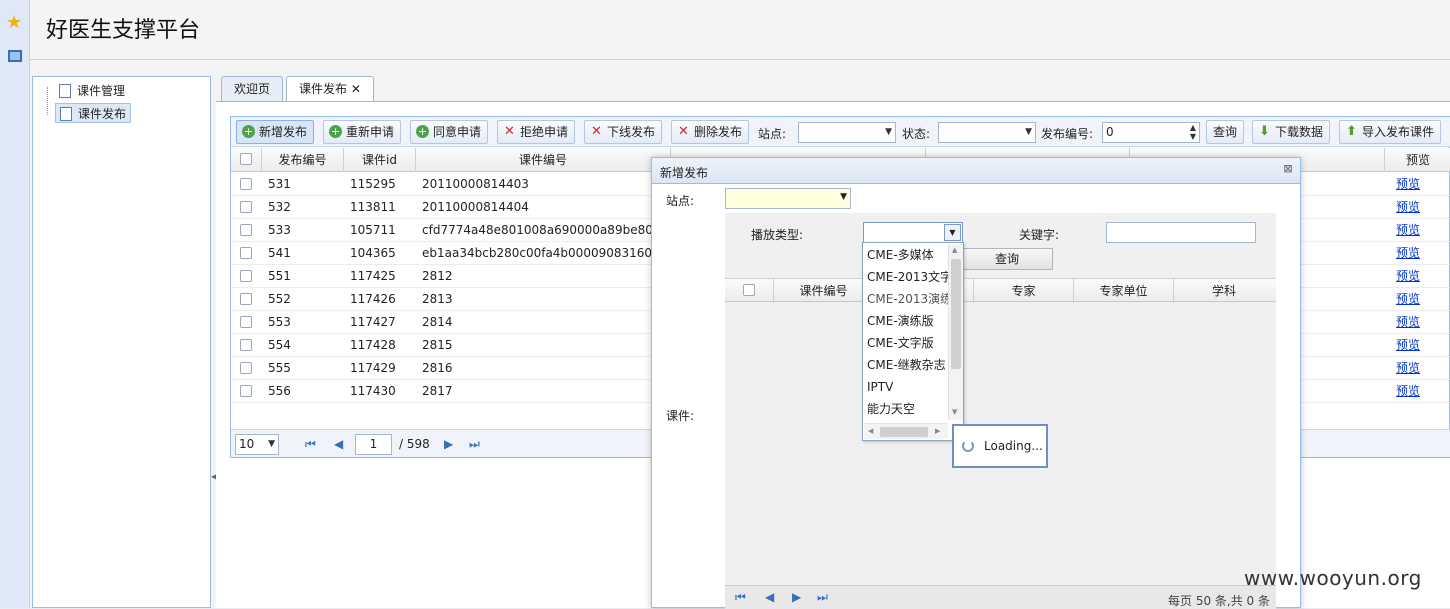 The height and width of the screenshot is (609, 1450). I want to click on tab-welcome: 欢迎页, so click(252, 89).